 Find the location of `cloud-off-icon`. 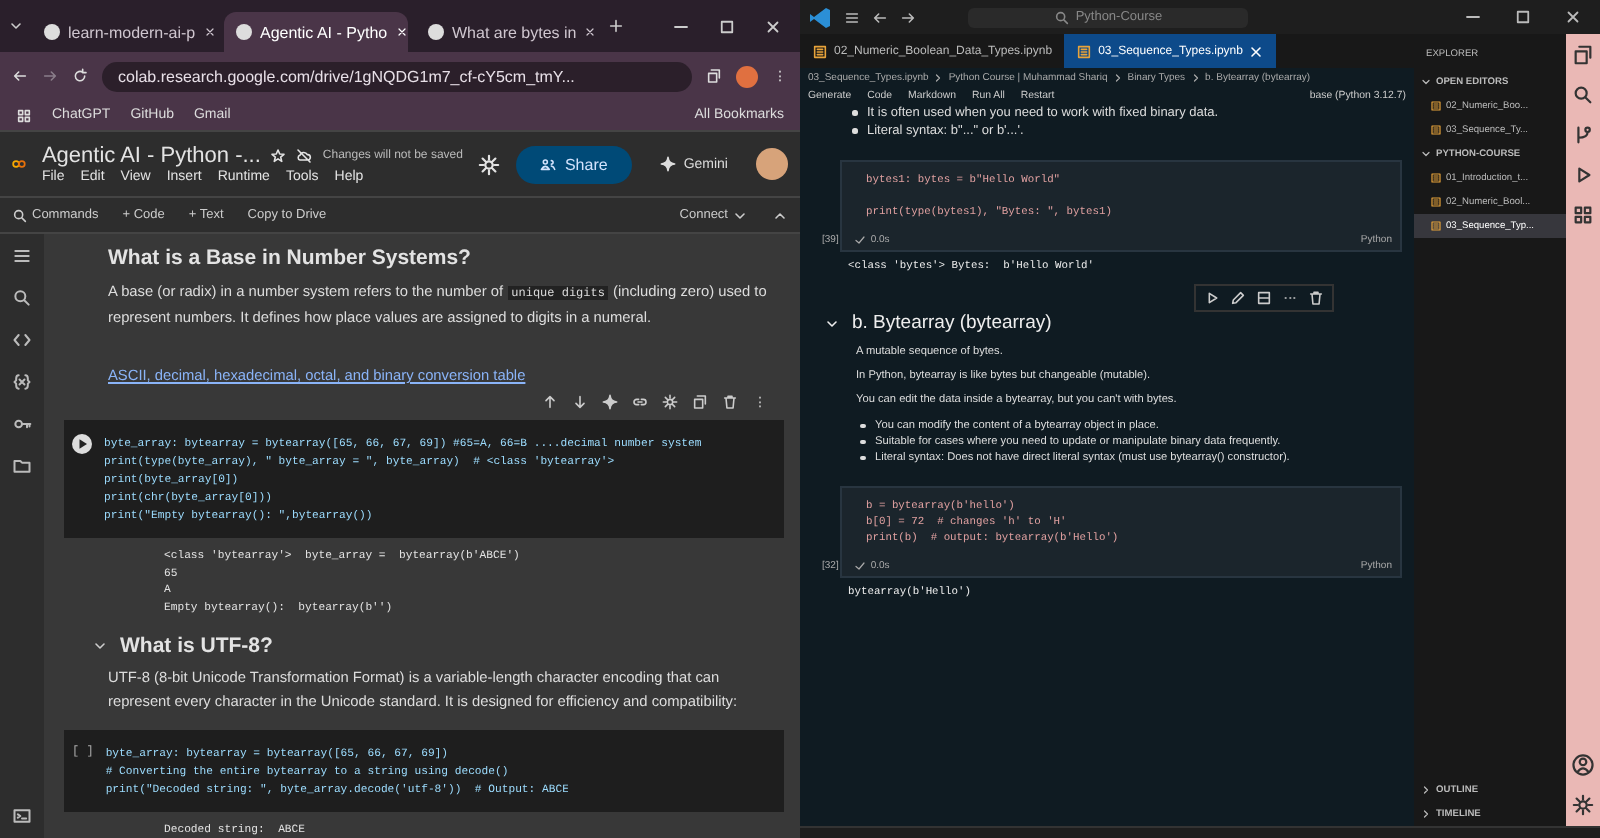

cloud-off-icon is located at coordinates (304, 156).